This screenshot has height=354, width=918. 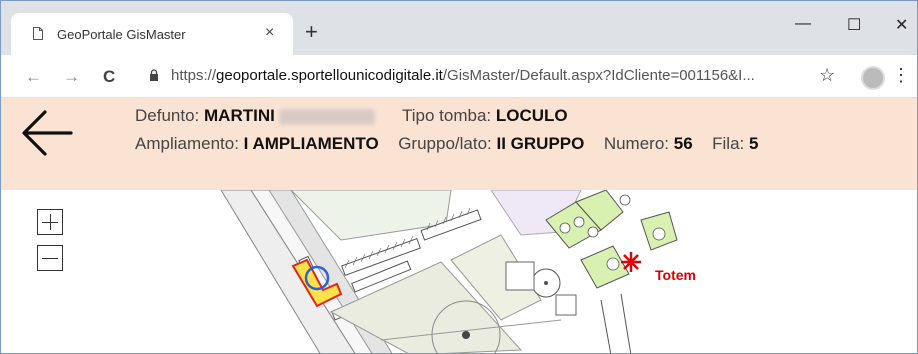 What do you see at coordinates (803, 24) in the screenshot?
I see `minimize-button: —` at bounding box center [803, 24].